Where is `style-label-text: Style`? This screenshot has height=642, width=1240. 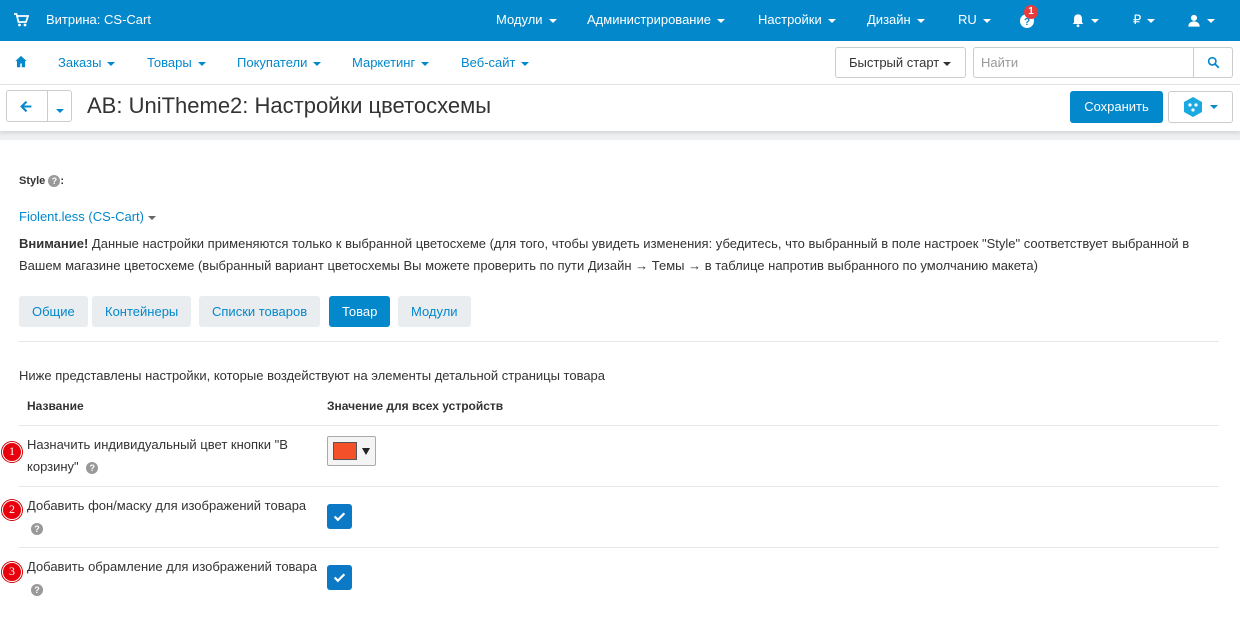 style-label-text: Style is located at coordinates (32, 181).